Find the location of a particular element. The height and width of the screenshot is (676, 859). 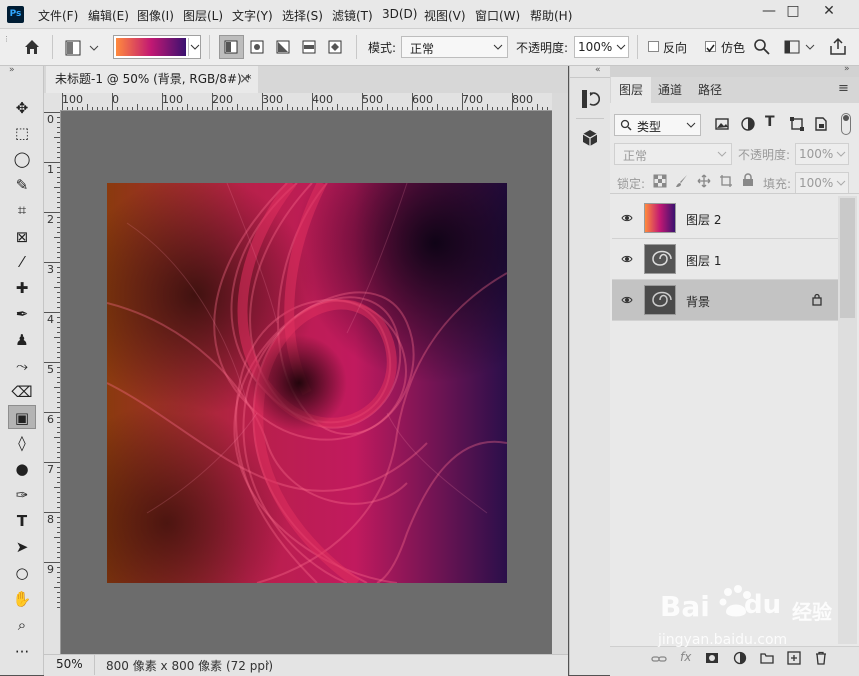

more-tools-icon: ··· is located at coordinates (22, 652).